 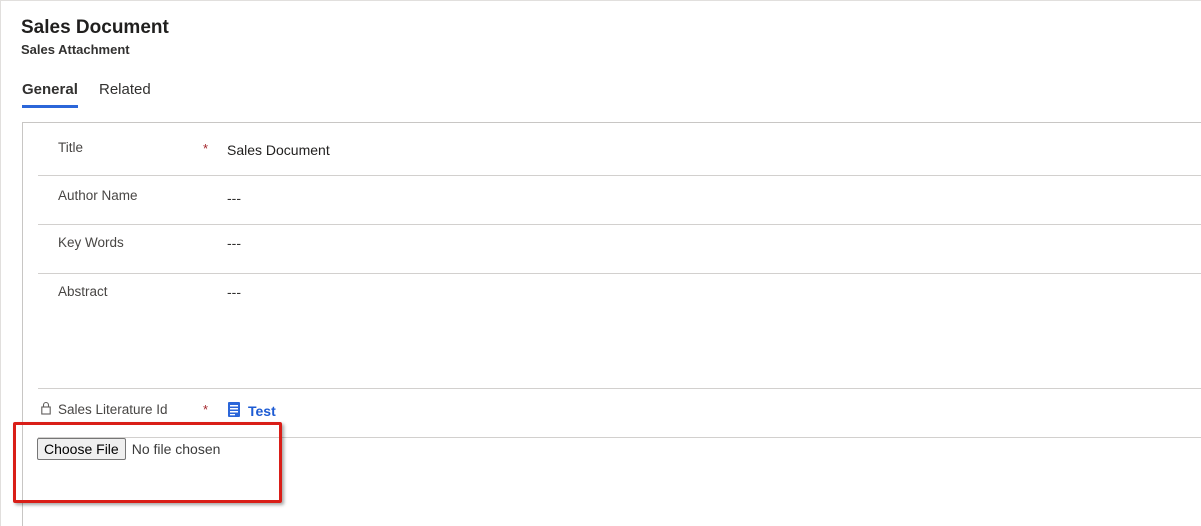 What do you see at coordinates (234, 411) in the screenshot?
I see `document-icon` at bounding box center [234, 411].